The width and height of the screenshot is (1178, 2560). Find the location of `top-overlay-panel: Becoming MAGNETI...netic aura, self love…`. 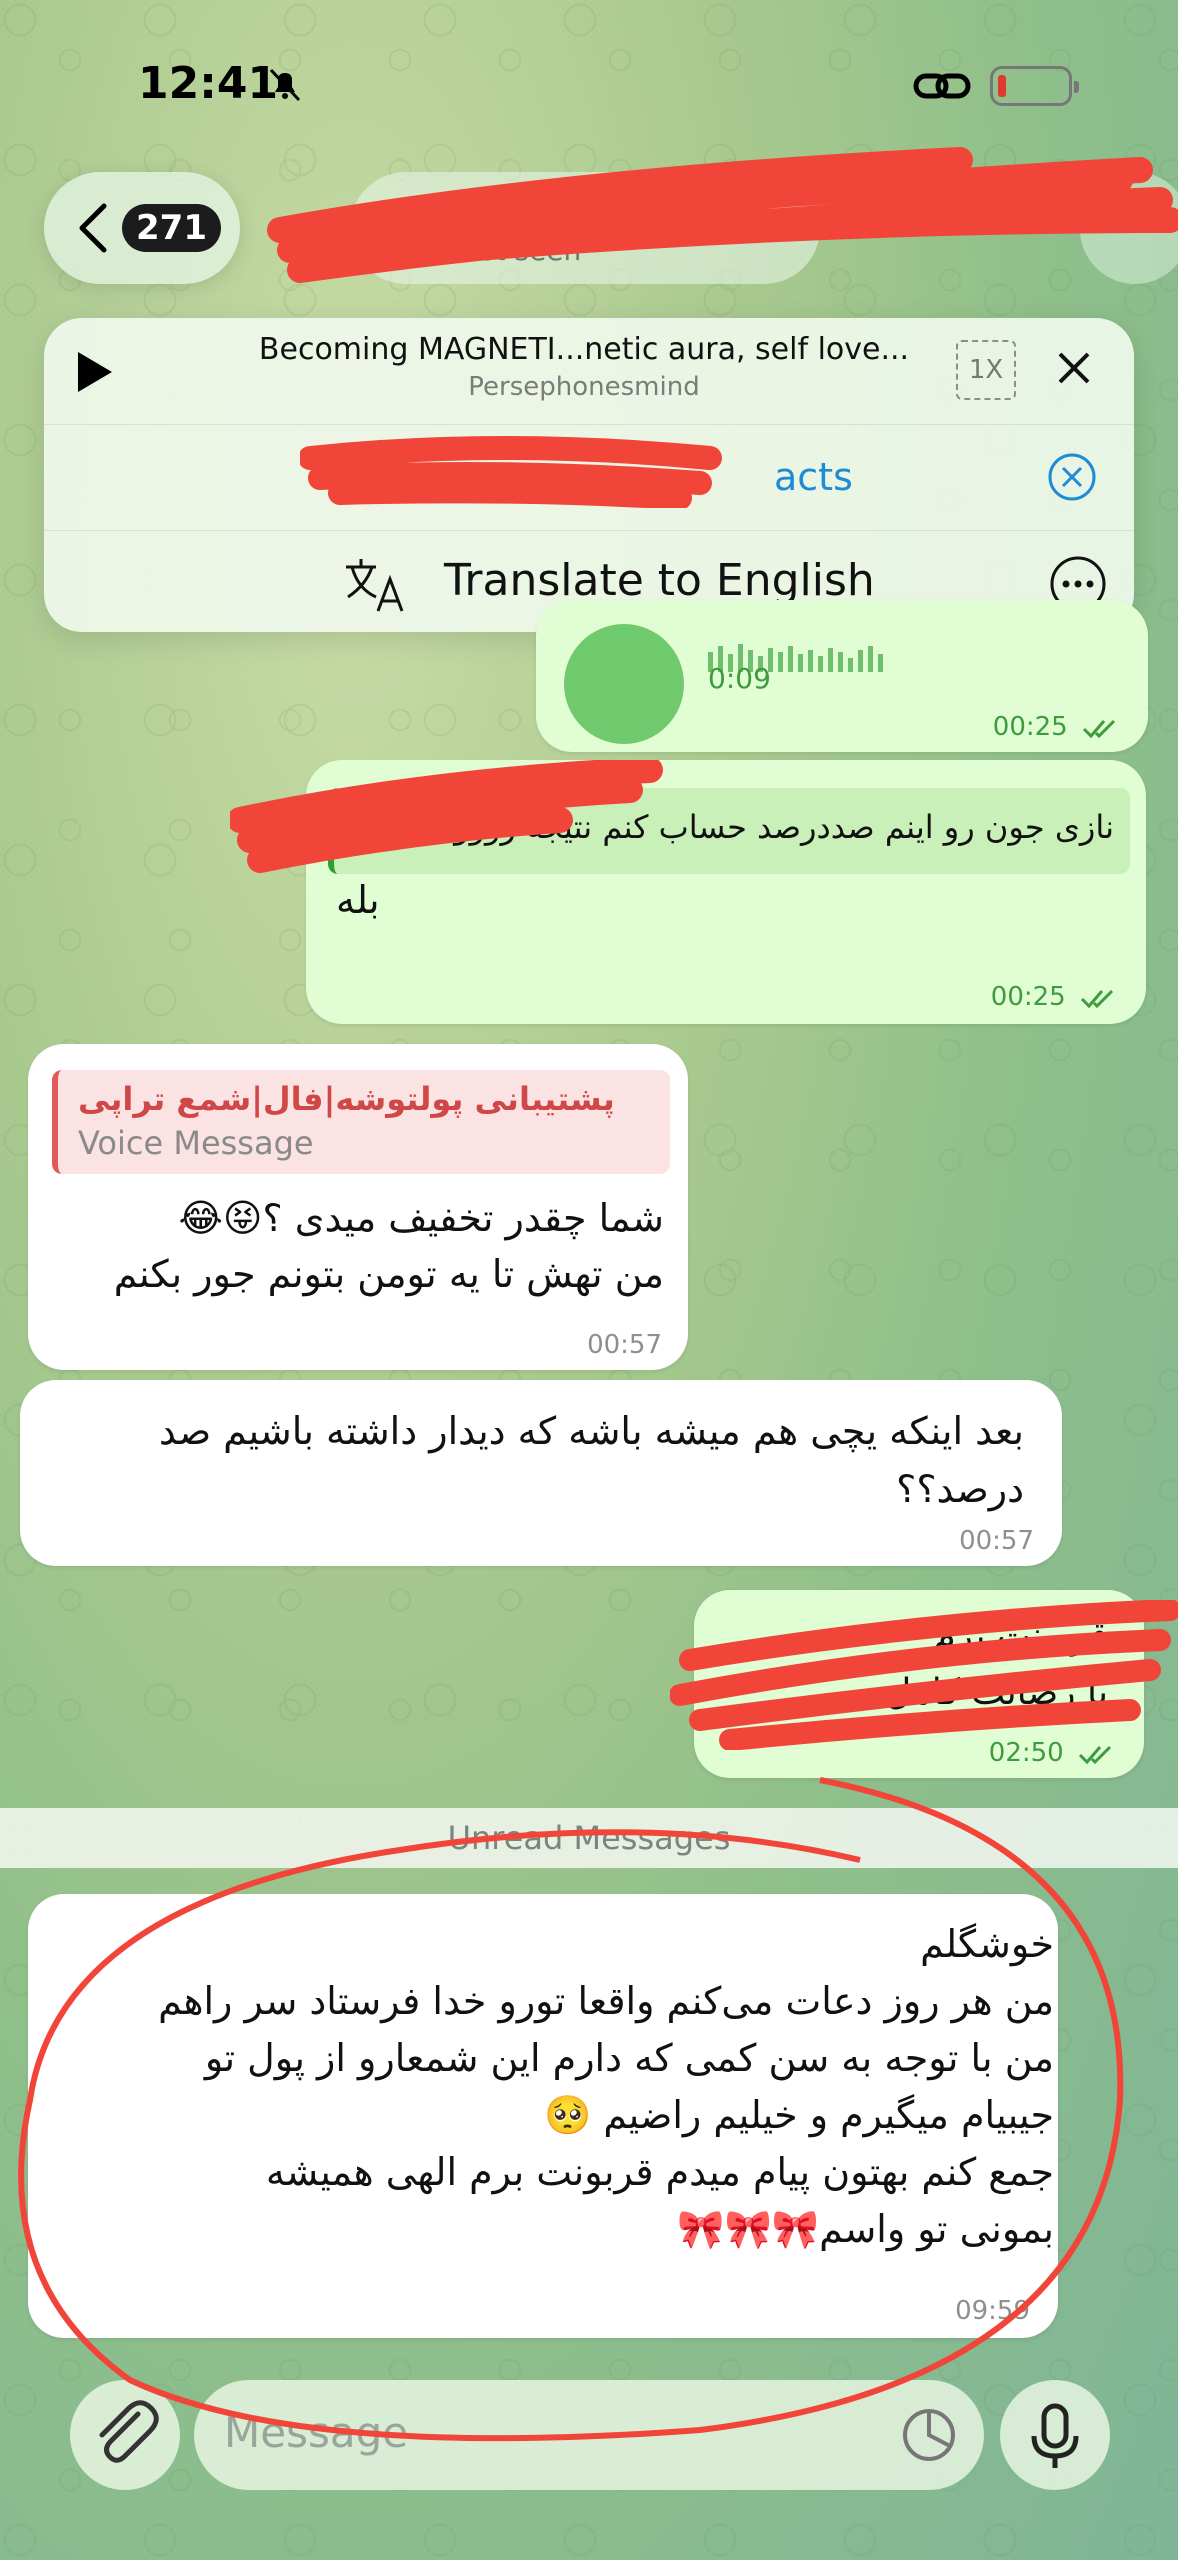

top-overlay-panel: Becoming MAGNETI...netic aura, self love… is located at coordinates (589, 475).